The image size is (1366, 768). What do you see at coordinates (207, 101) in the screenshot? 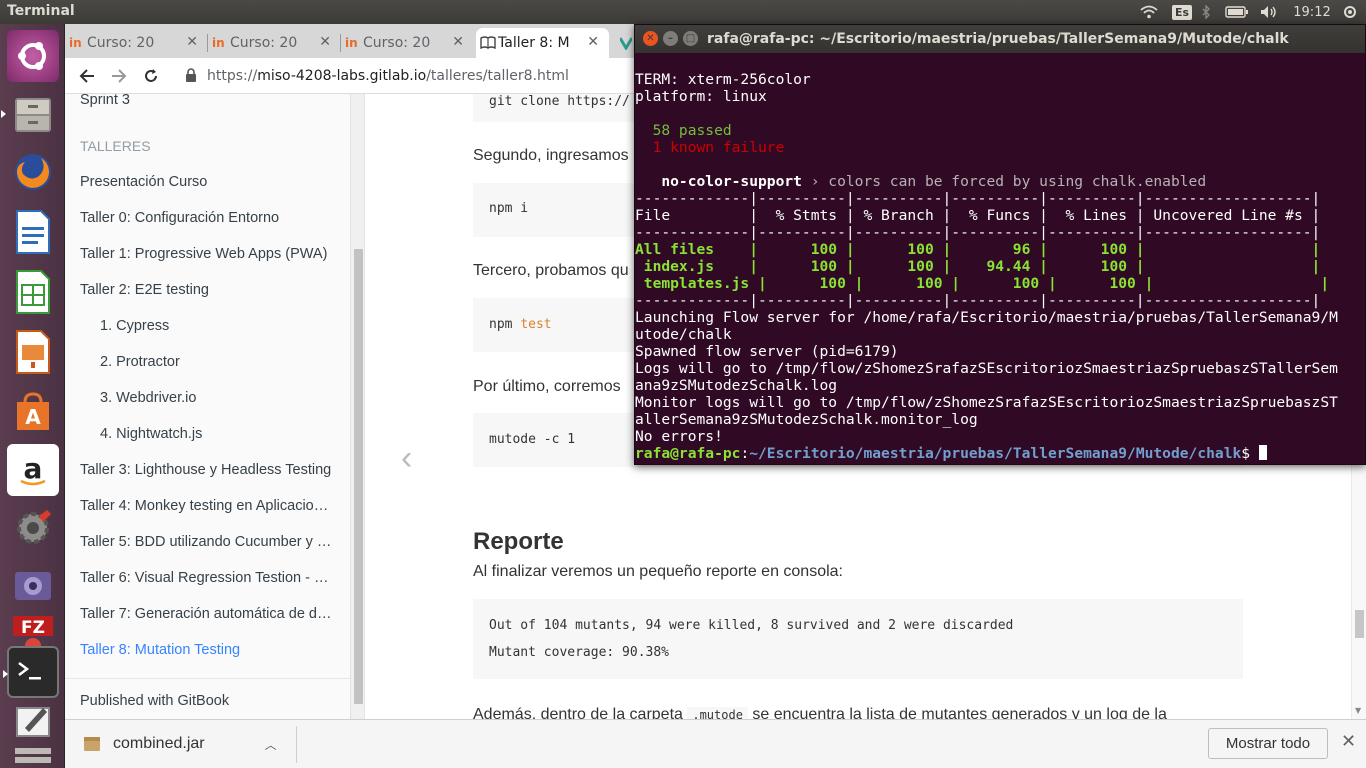
I see `sidebar-item-sprint-3: Sprint 3` at bounding box center [207, 101].